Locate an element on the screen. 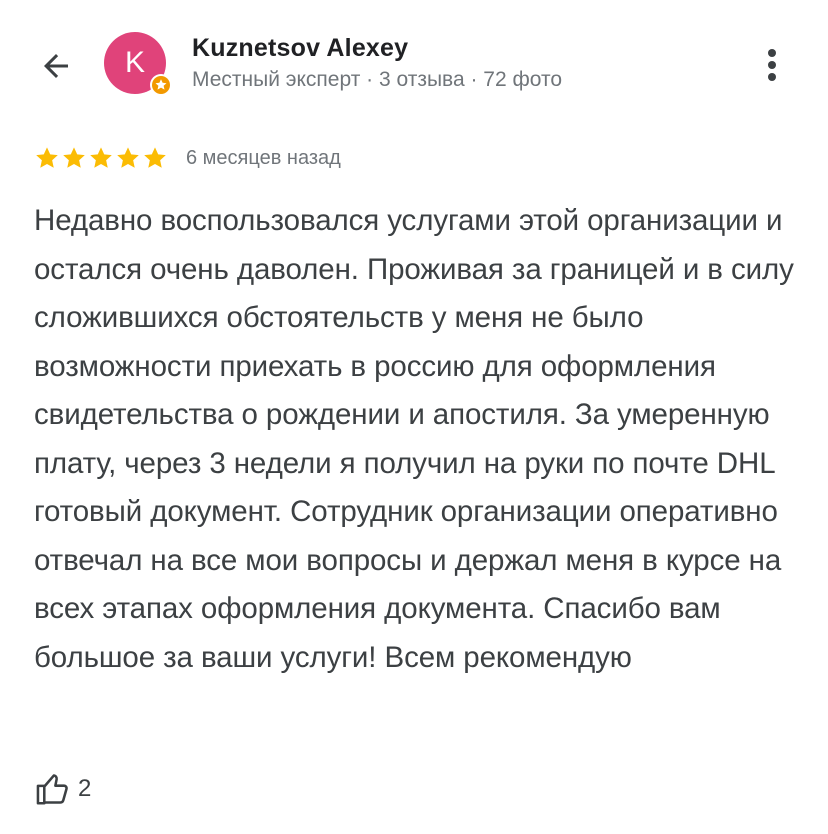 The width and height of the screenshot is (828, 834). user-name: Kuznetsov Alexey is located at coordinates (300, 48).